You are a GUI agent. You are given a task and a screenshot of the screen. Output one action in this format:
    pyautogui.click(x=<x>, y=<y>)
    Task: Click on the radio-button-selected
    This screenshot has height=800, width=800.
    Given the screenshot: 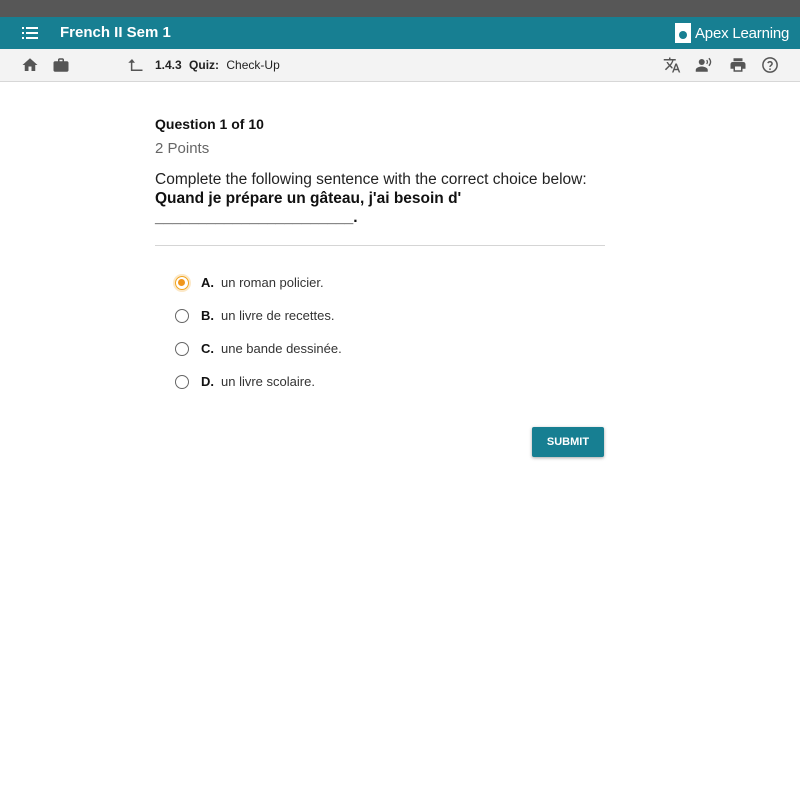 What is the action you would take?
    pyautogui.click(x=182, y=282)
    